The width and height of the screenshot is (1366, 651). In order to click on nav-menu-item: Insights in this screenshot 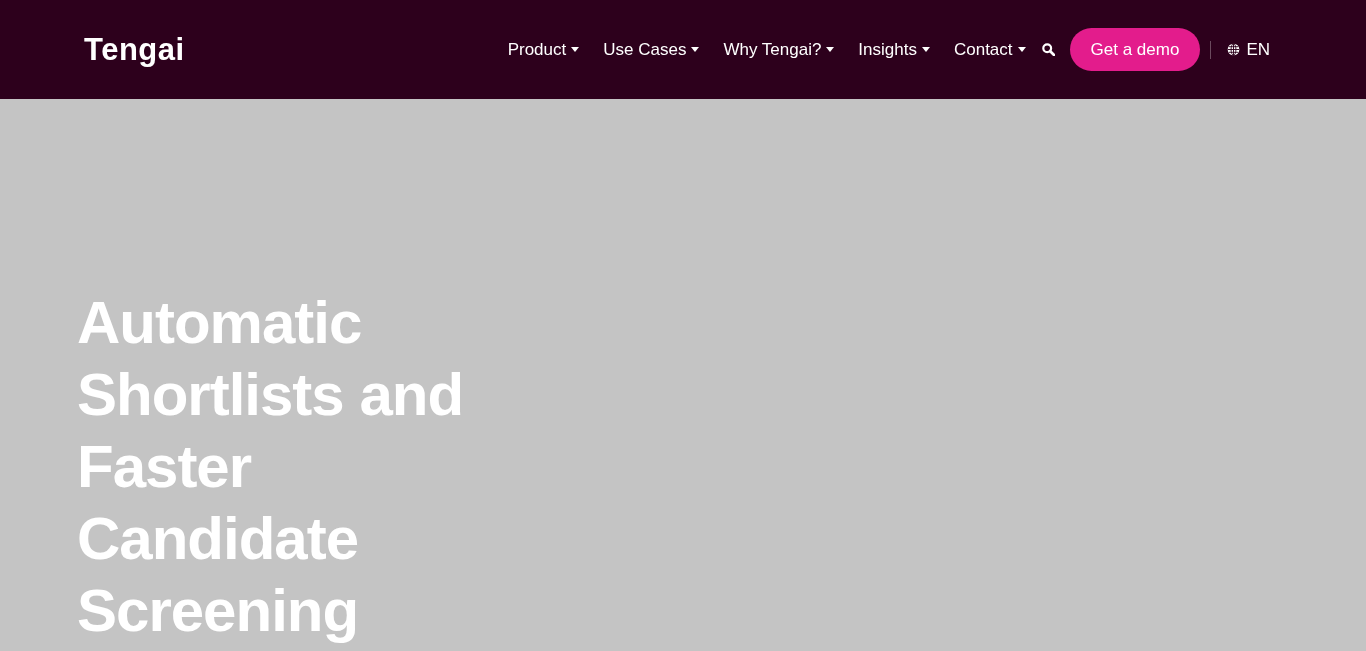, I will do `click(894, 49)`.